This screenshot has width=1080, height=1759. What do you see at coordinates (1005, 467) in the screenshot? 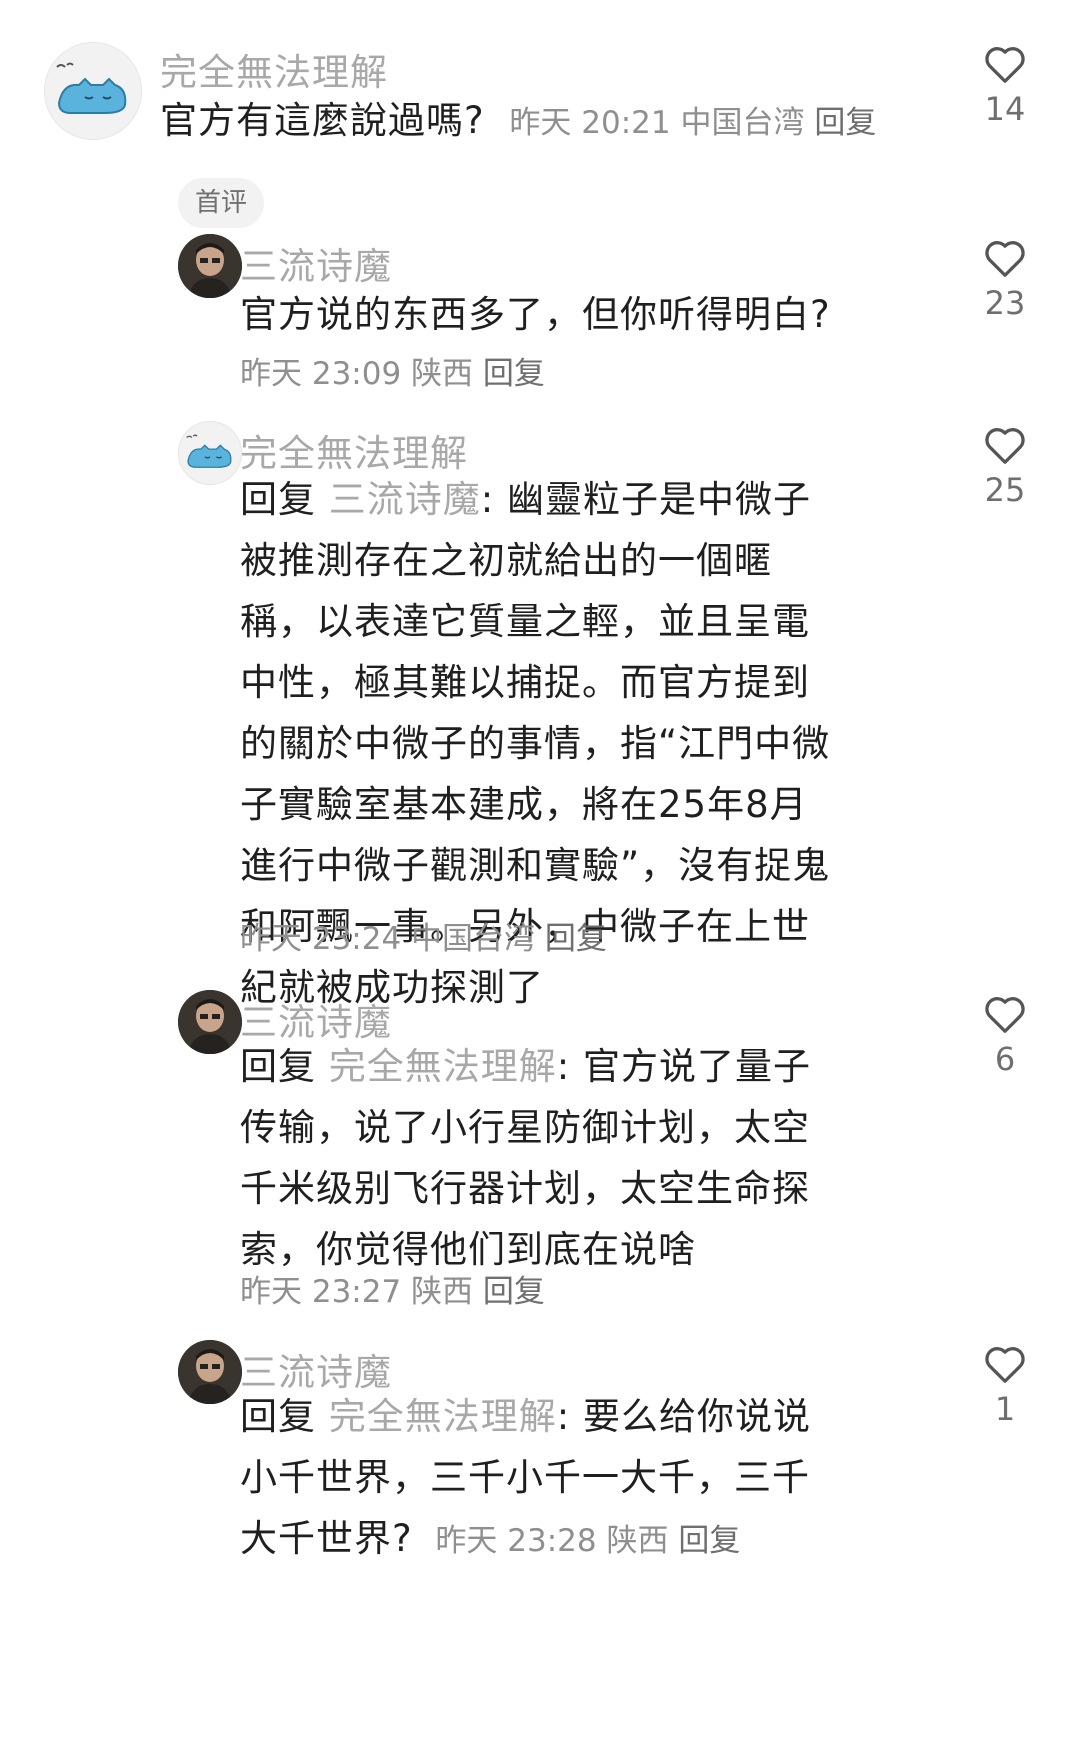
I see `like-button: 25` at bounding box center [1005, 467].